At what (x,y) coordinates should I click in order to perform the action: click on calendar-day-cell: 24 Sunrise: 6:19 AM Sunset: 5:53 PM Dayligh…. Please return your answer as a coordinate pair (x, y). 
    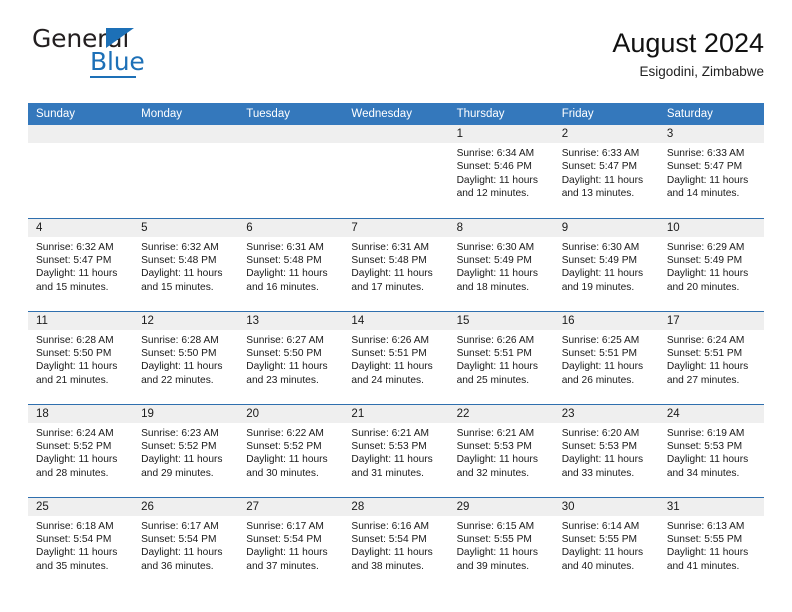
    Looking at the image, I should click on (711, 450).